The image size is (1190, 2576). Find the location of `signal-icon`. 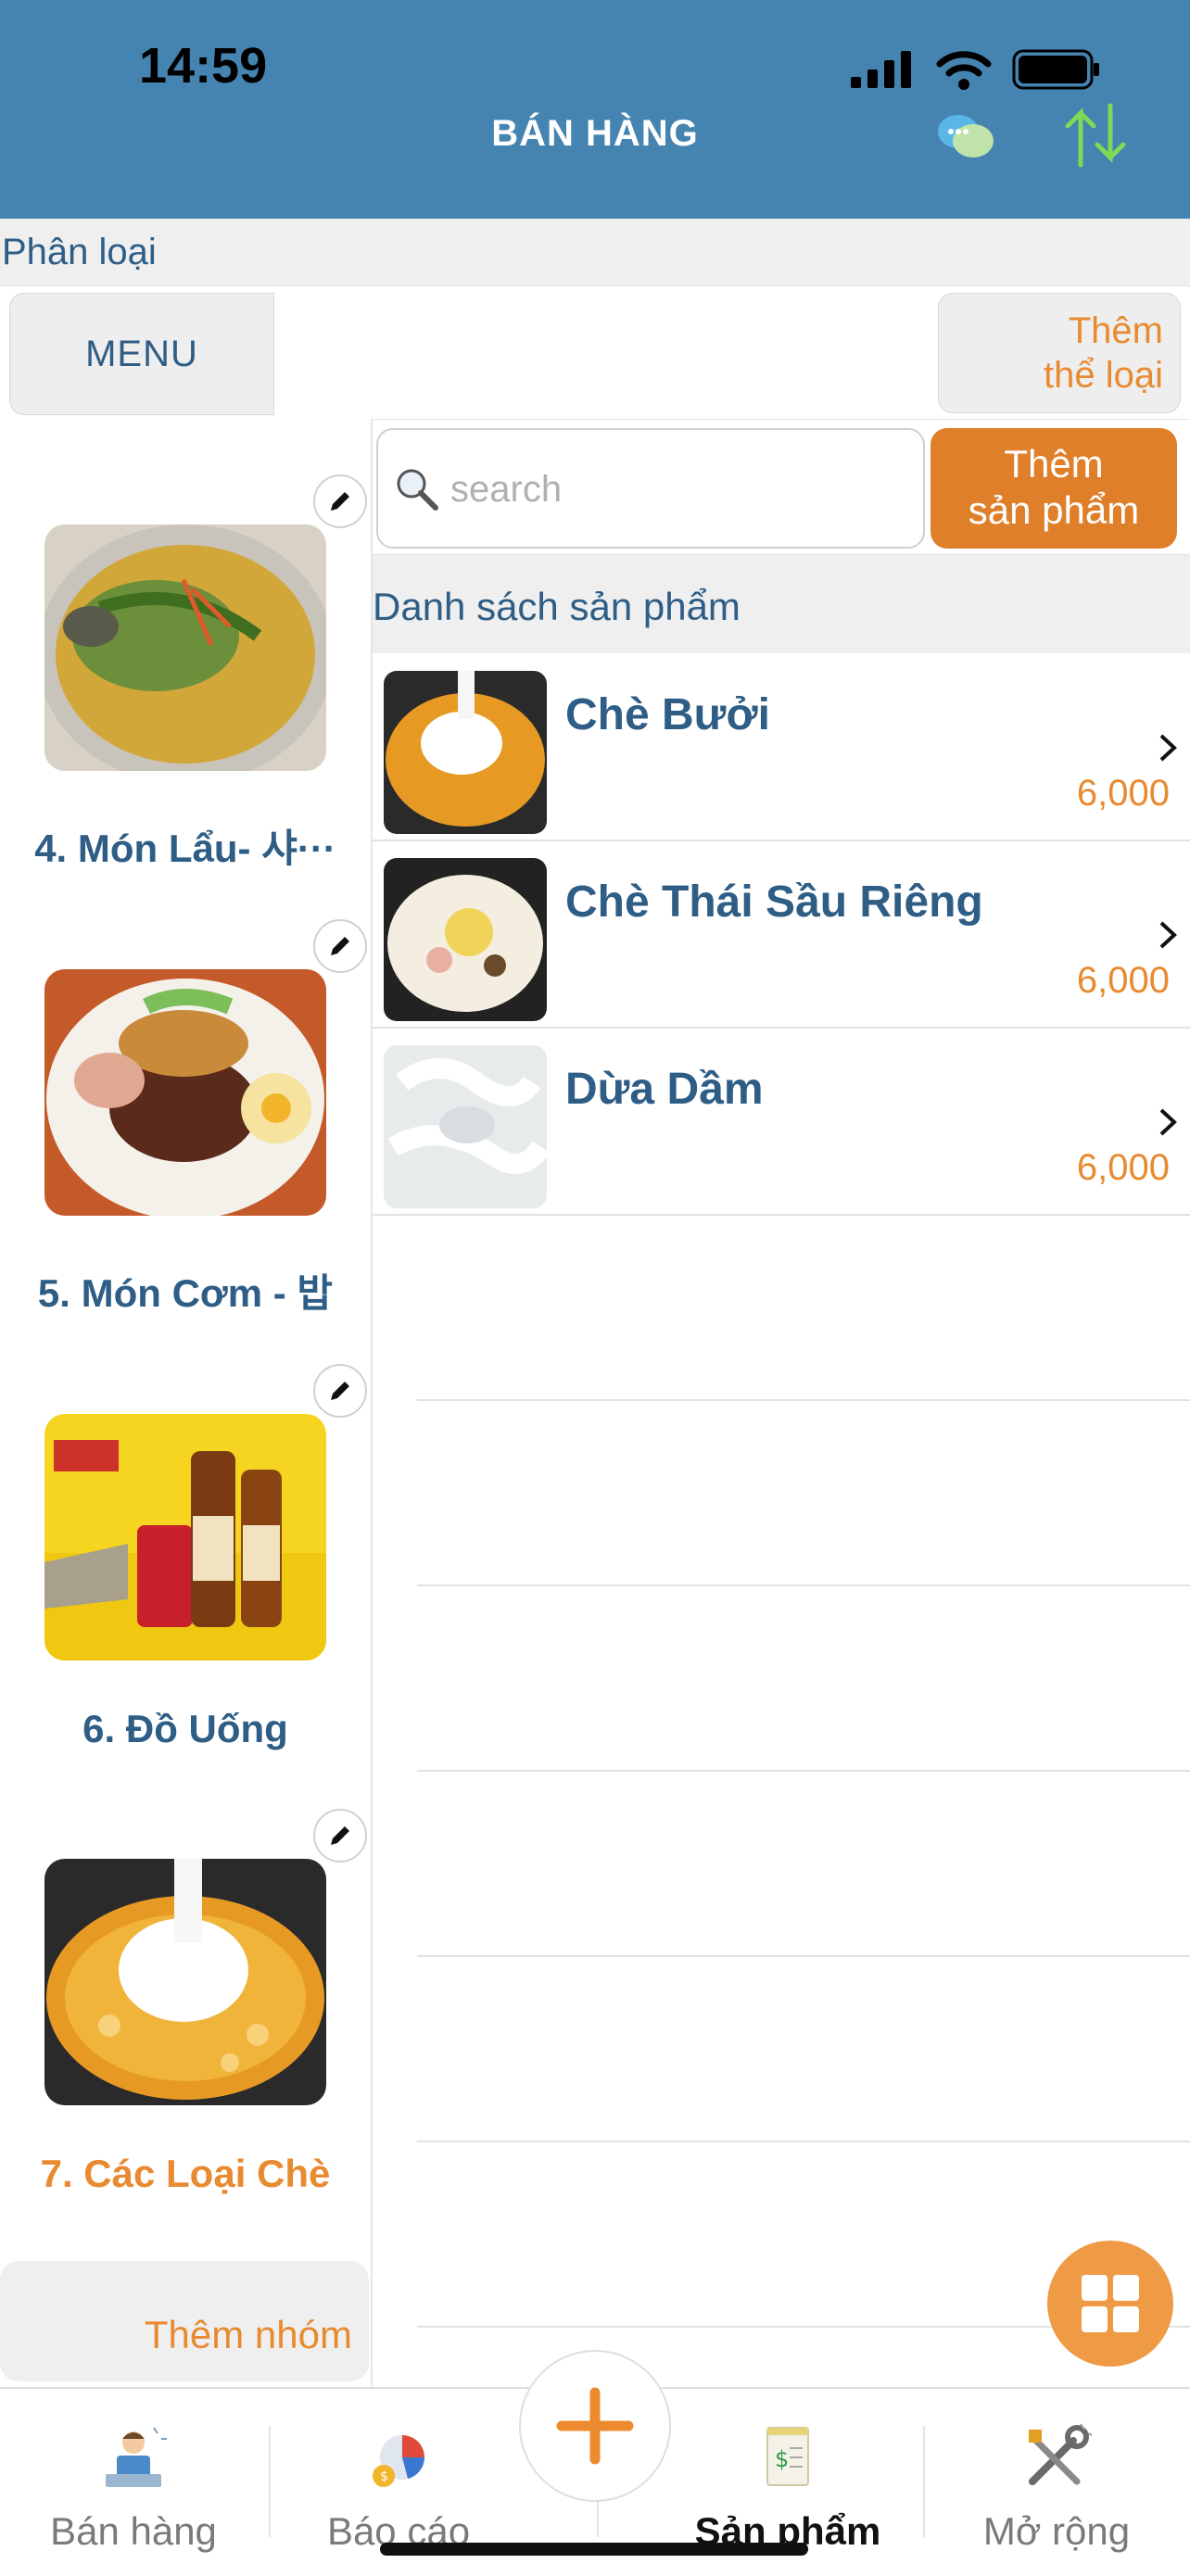

signal-icon is located at coordinates (881, 69).